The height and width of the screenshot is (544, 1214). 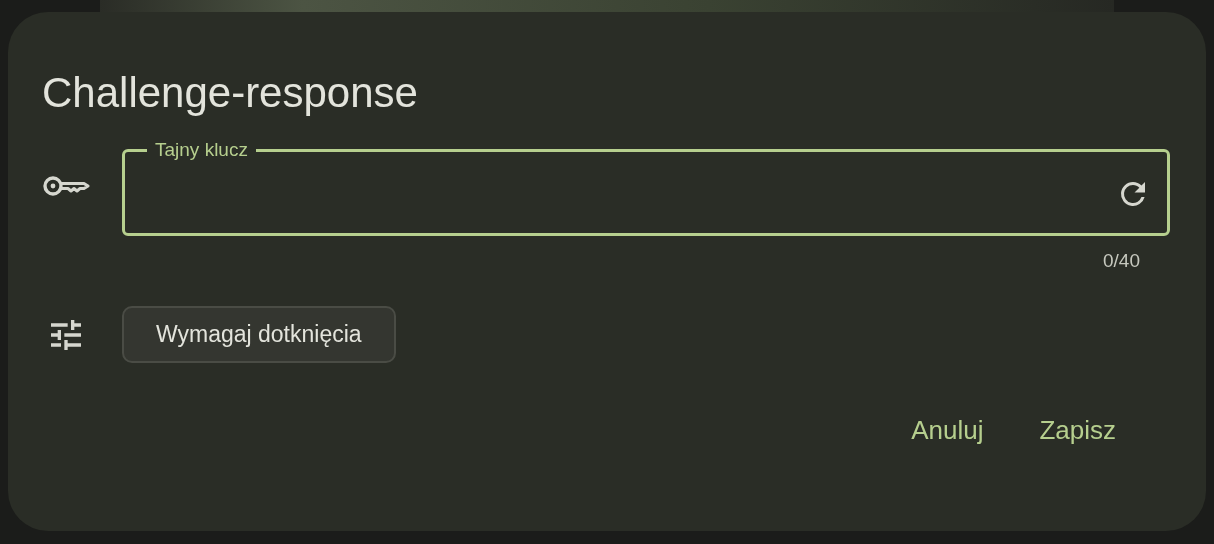 What do you see at coordinates (230, 93) in the screenshot?
I see `dialog-title: Challenge-response` at bounding box center [230, 93].